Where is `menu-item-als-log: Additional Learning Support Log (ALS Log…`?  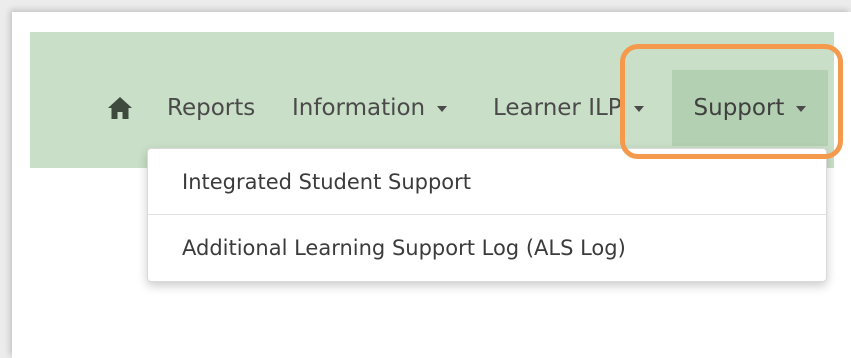
menu-item-als-log: Additional Learning Support Log (ALS Log… is located at coordinates (487, 248).